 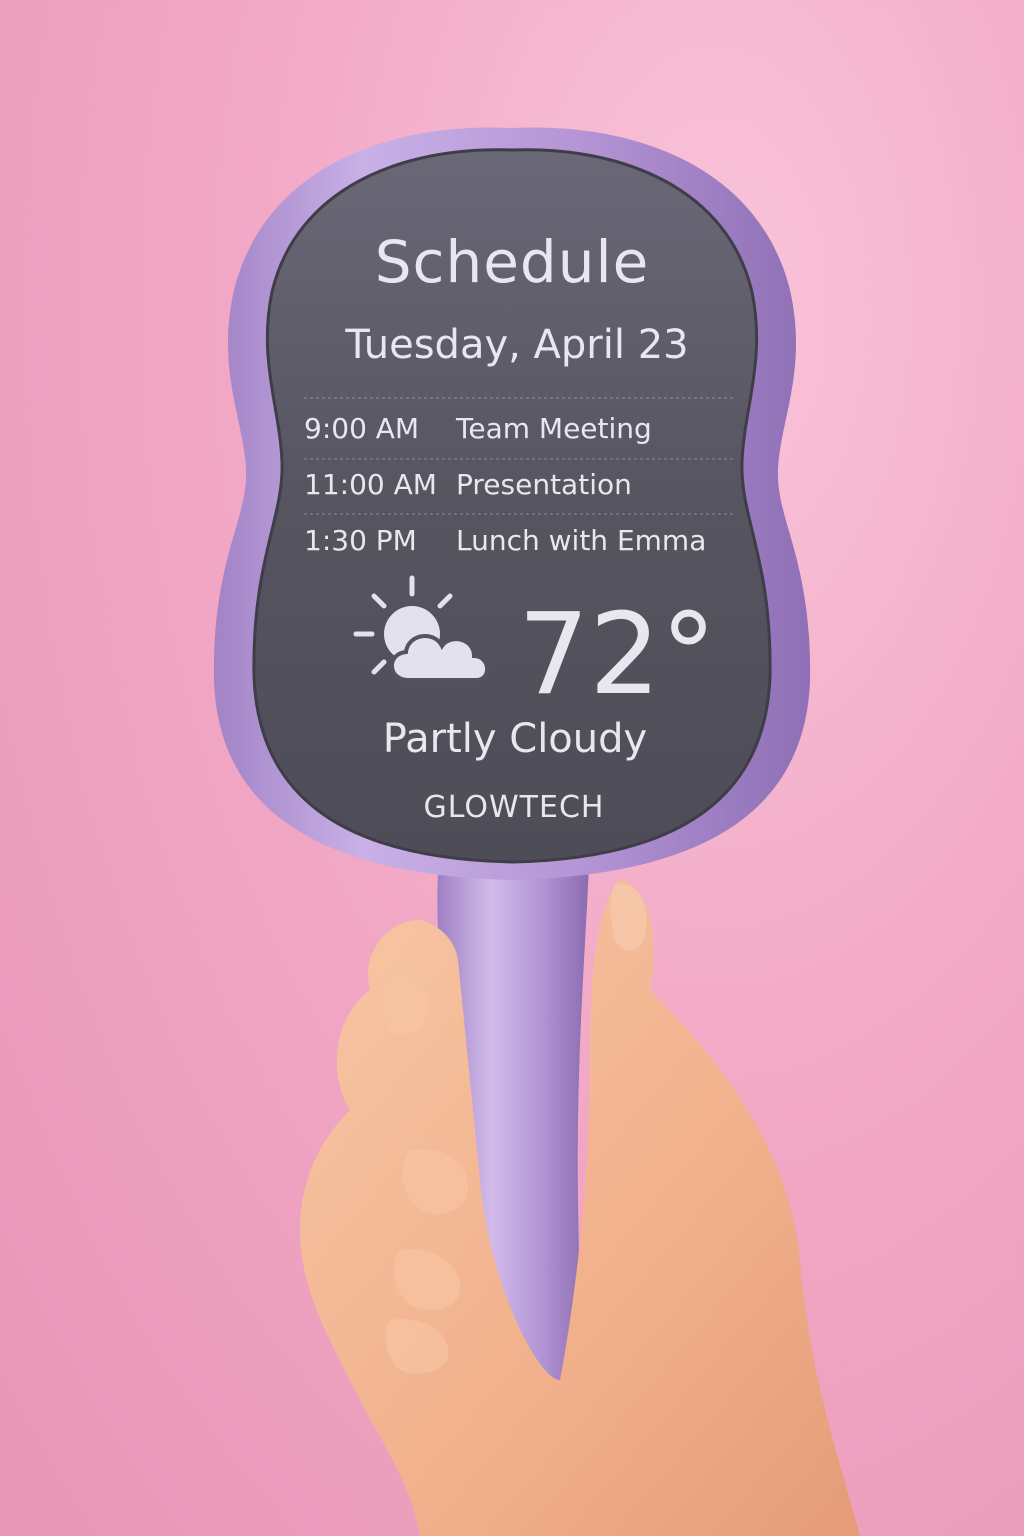 I want to click on event-time: 11:00 AM, so click(x=370, y=484).